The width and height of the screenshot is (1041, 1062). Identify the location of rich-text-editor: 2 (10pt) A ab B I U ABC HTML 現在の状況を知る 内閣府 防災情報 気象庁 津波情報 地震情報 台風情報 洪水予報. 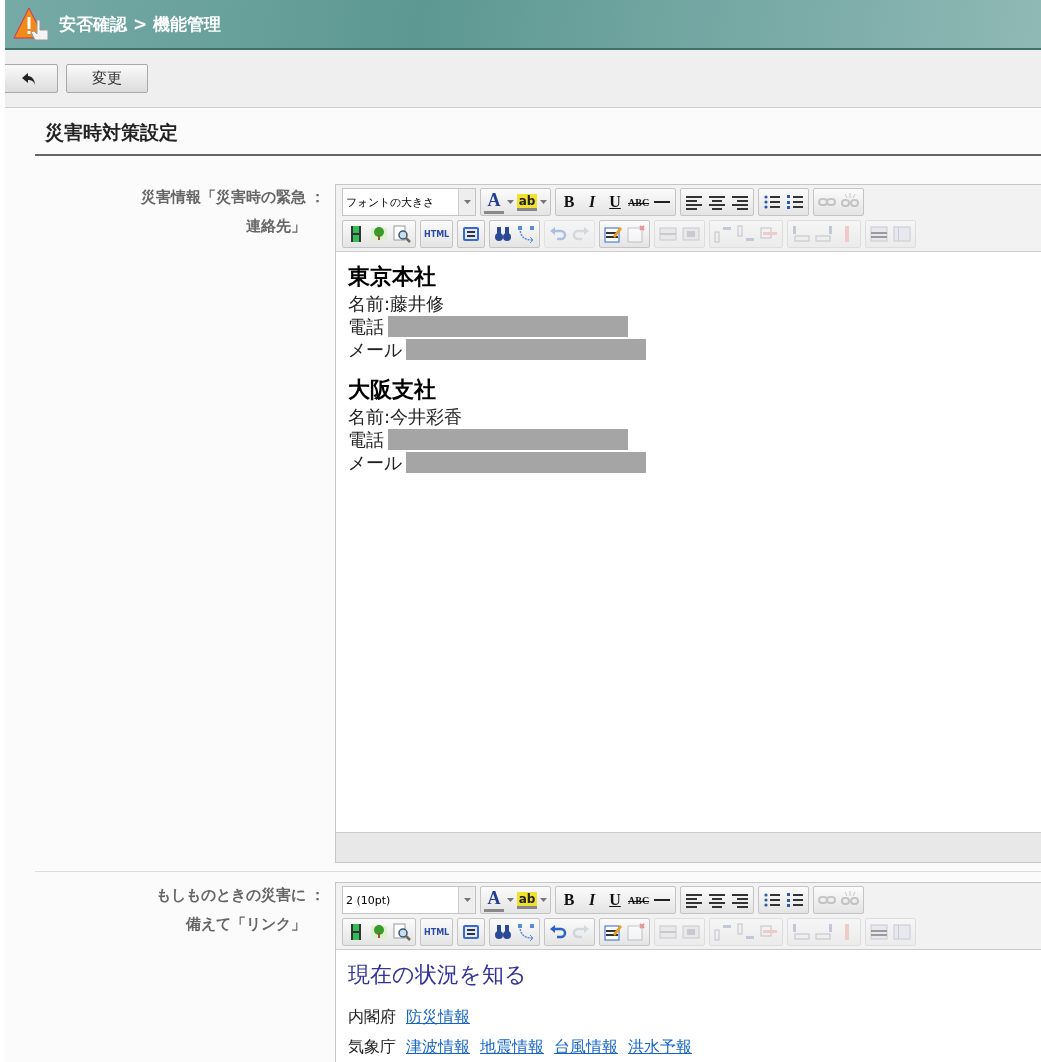
(688, 972).